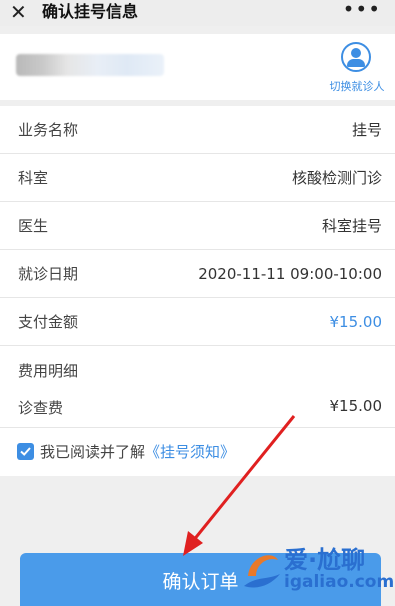 Image resolution: width=395 pixels, height=606 pixels. Describe the element at coordinates (197, 322) in the screenshot. I see `detail-row-amount: 支付金额 ¥15.00` at that location.